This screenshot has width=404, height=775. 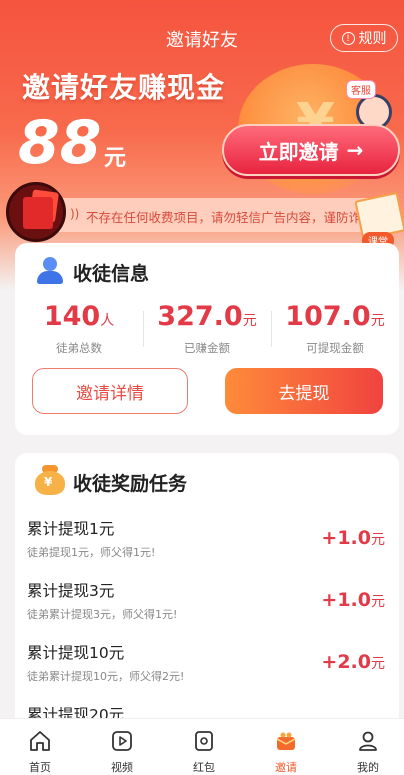 What do you see at coordinates (107, 321) in the screenshot?
I see `stat-unit: 人` at bounding box center [107, 321].